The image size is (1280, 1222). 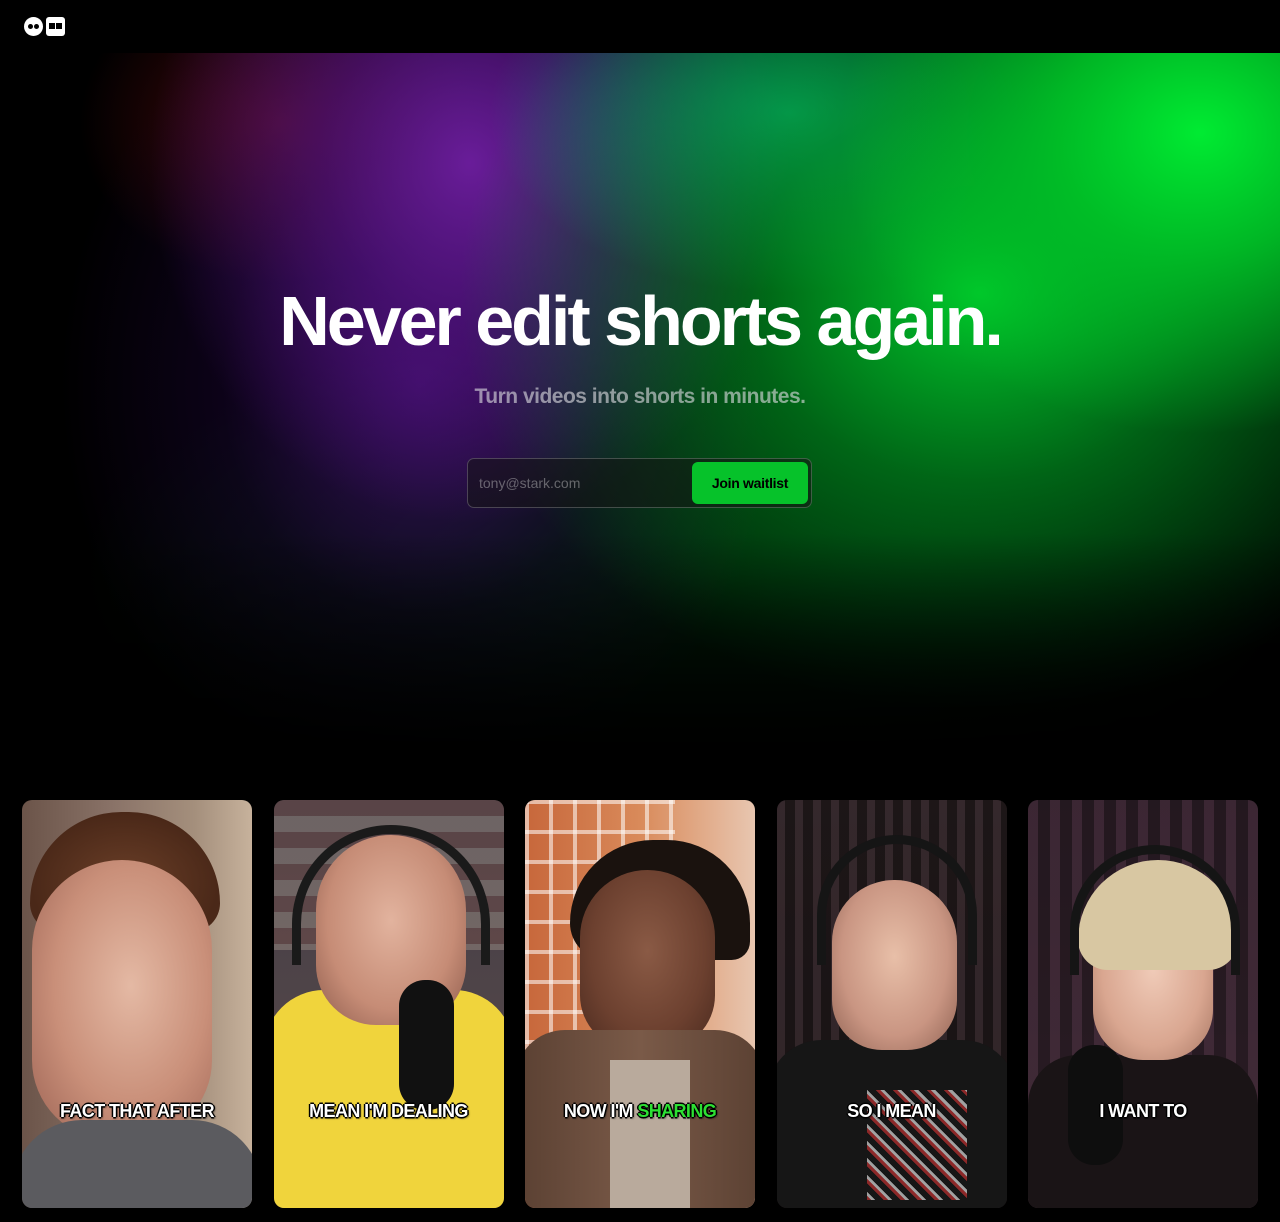 I want to click on video-card: NOW I'M SHARING, so click(x=640, y=1004).